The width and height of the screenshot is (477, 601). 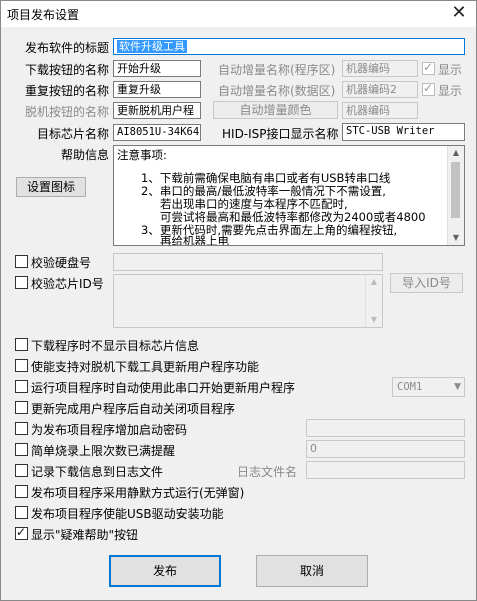 I want to click on password-input, so click(x=385, y=428).